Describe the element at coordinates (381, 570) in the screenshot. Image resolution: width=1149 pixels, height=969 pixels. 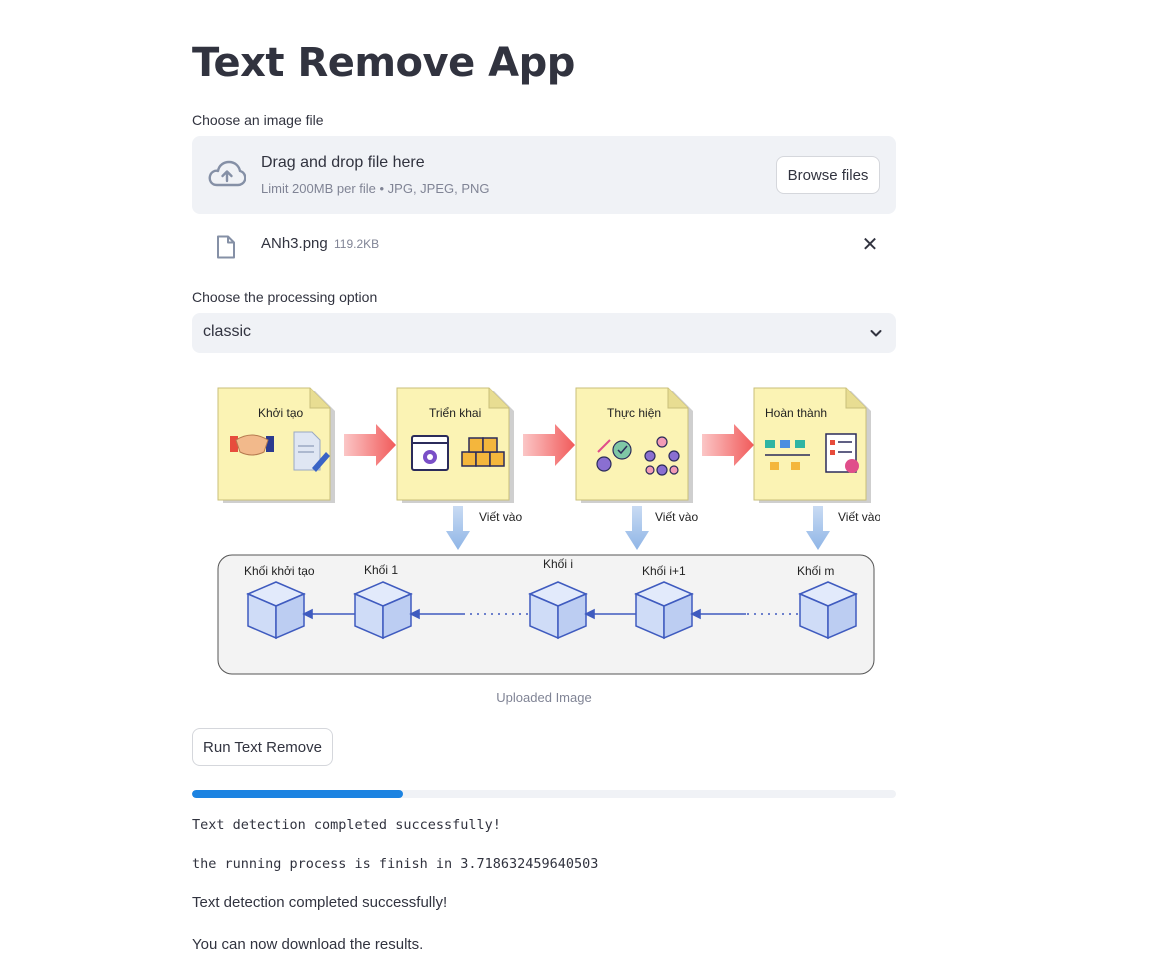
I see `block-label-1: Khối 1` at that location.